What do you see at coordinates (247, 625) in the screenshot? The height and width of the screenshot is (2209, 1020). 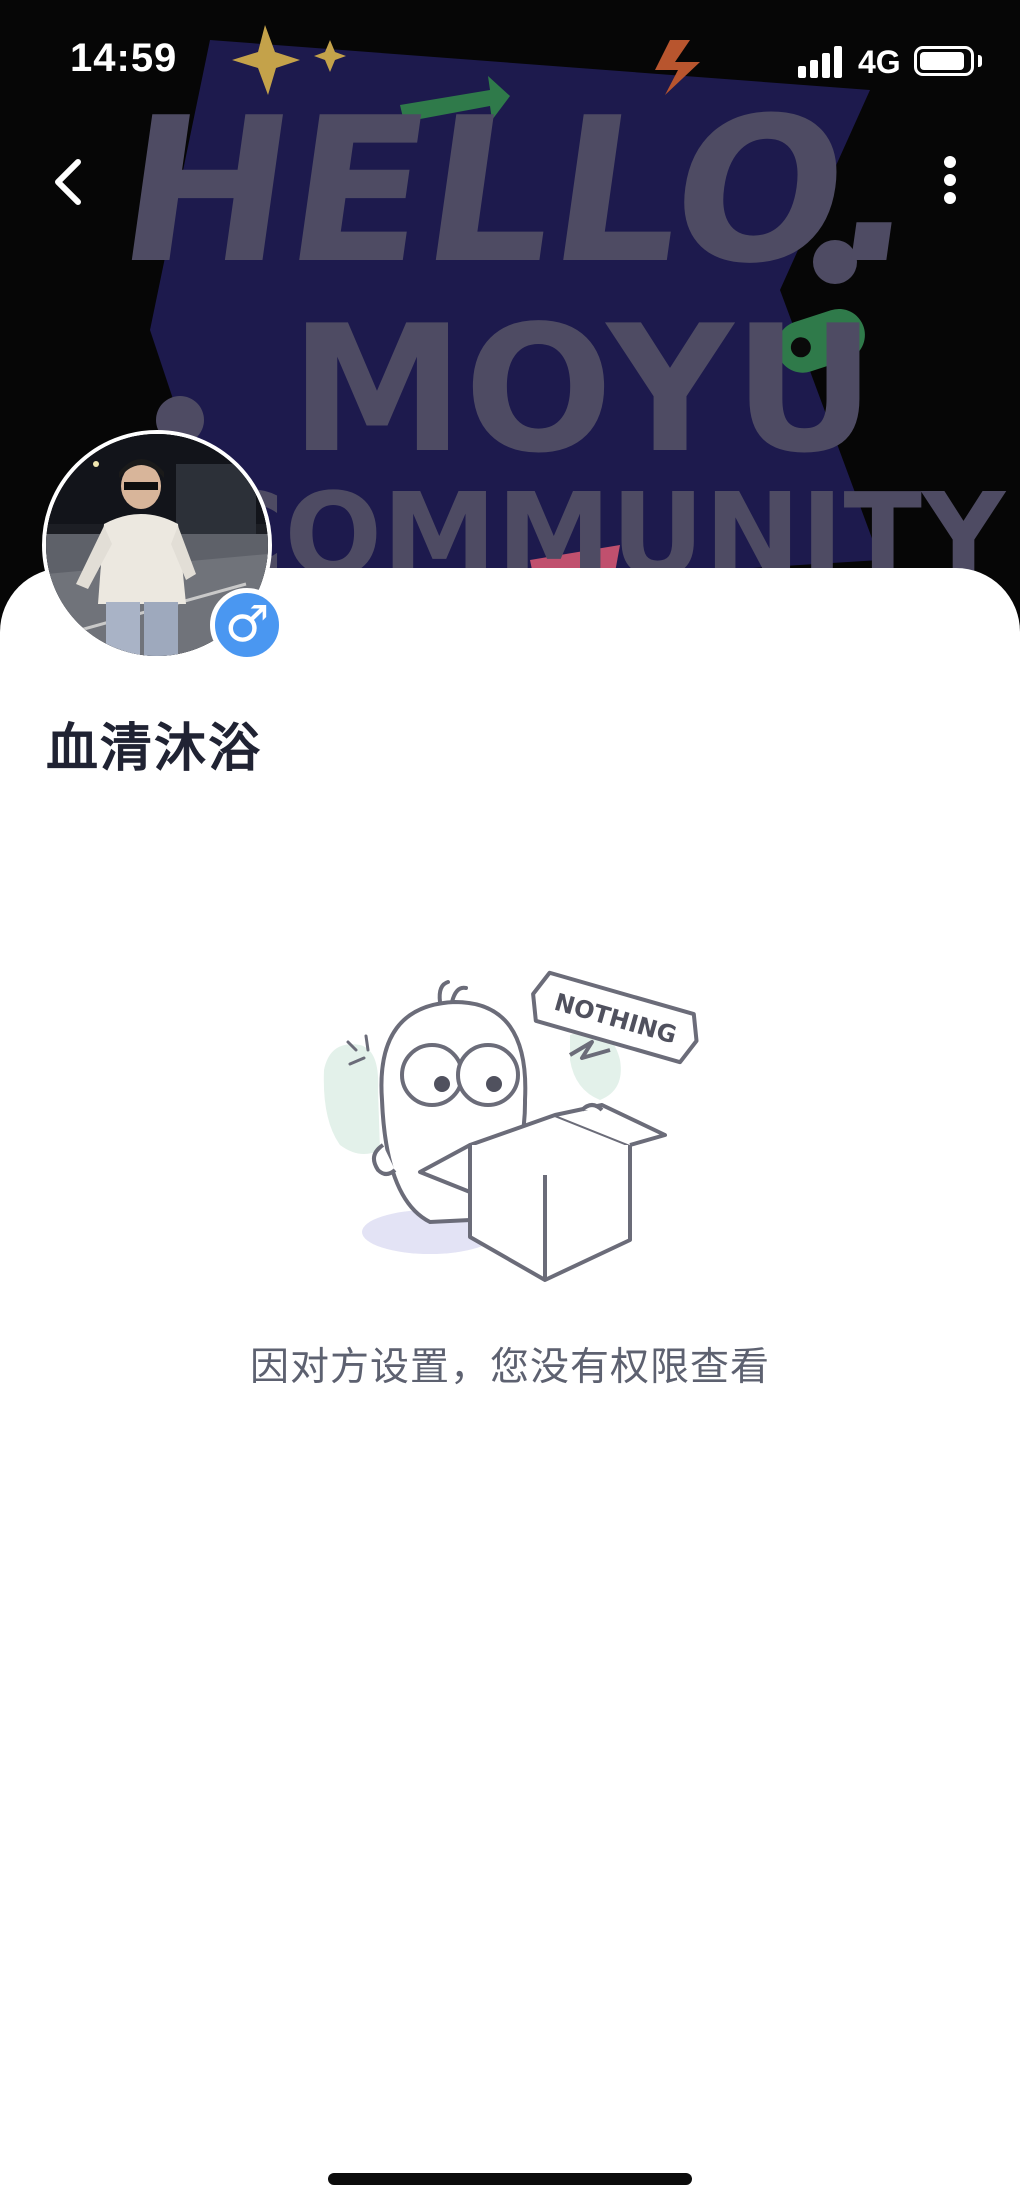 I see `gender-male-icon: ♂` at bounding box center [247, 625].